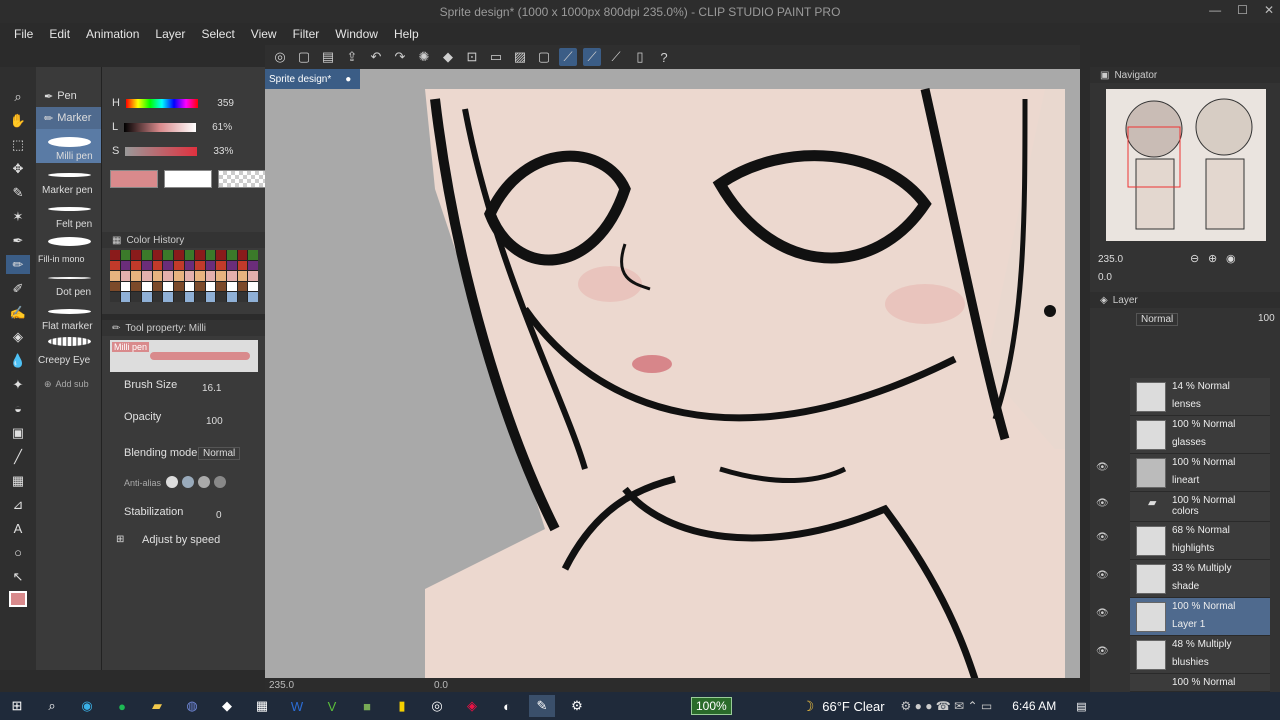 This screenshot has height=720, width=1280. What do you see at coordinates (68, 118) in the screenshot?
I see `subtool-group-marker: ✏ Marker` at bounding box center [68, 118].